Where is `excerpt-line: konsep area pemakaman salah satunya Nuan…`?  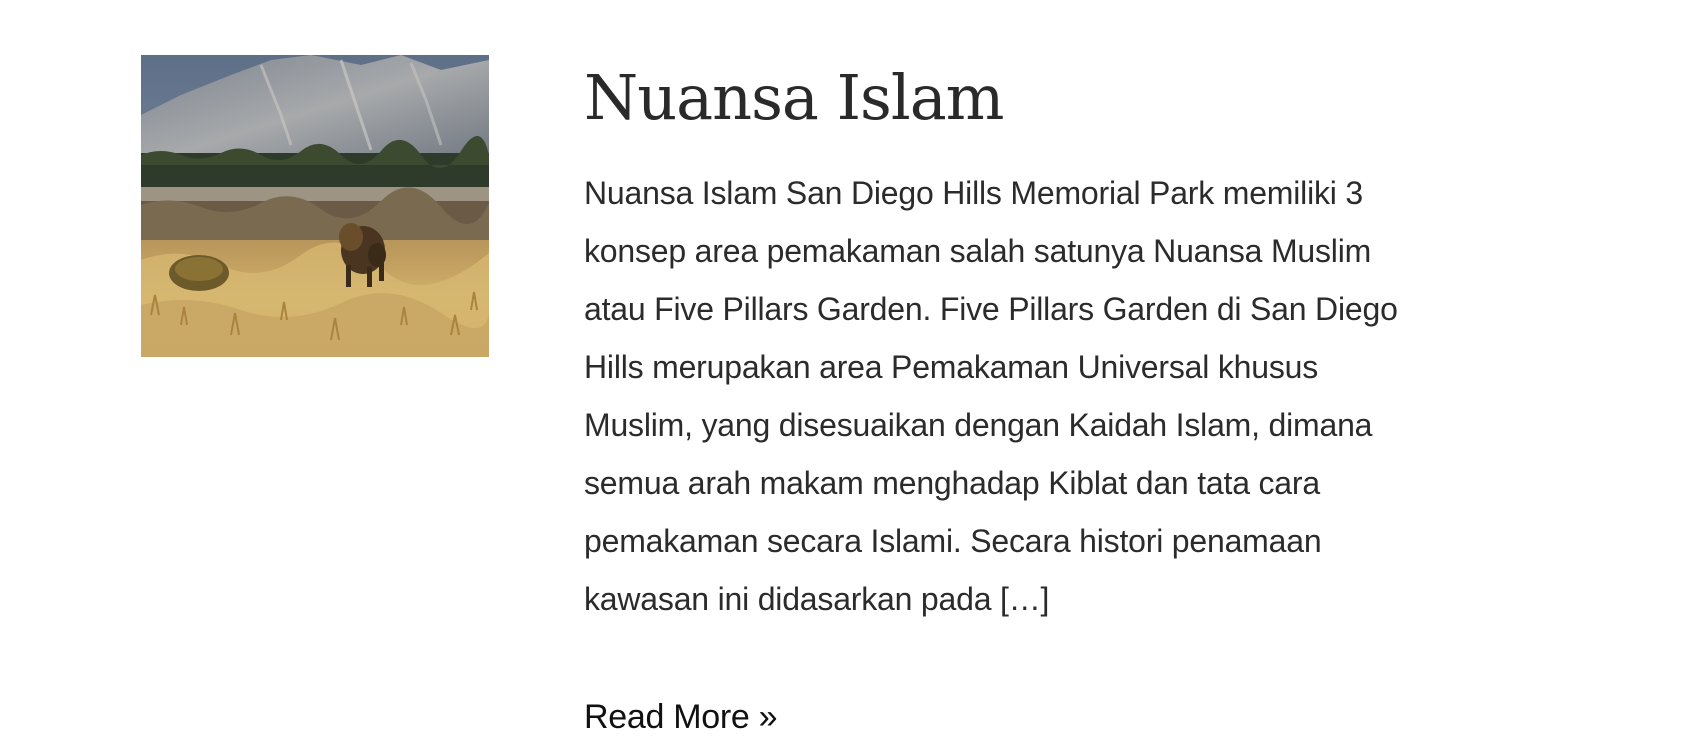
excerpt-line: konsep area pemakaman salah satunya Nuan… is located at coordinates (978, 251).